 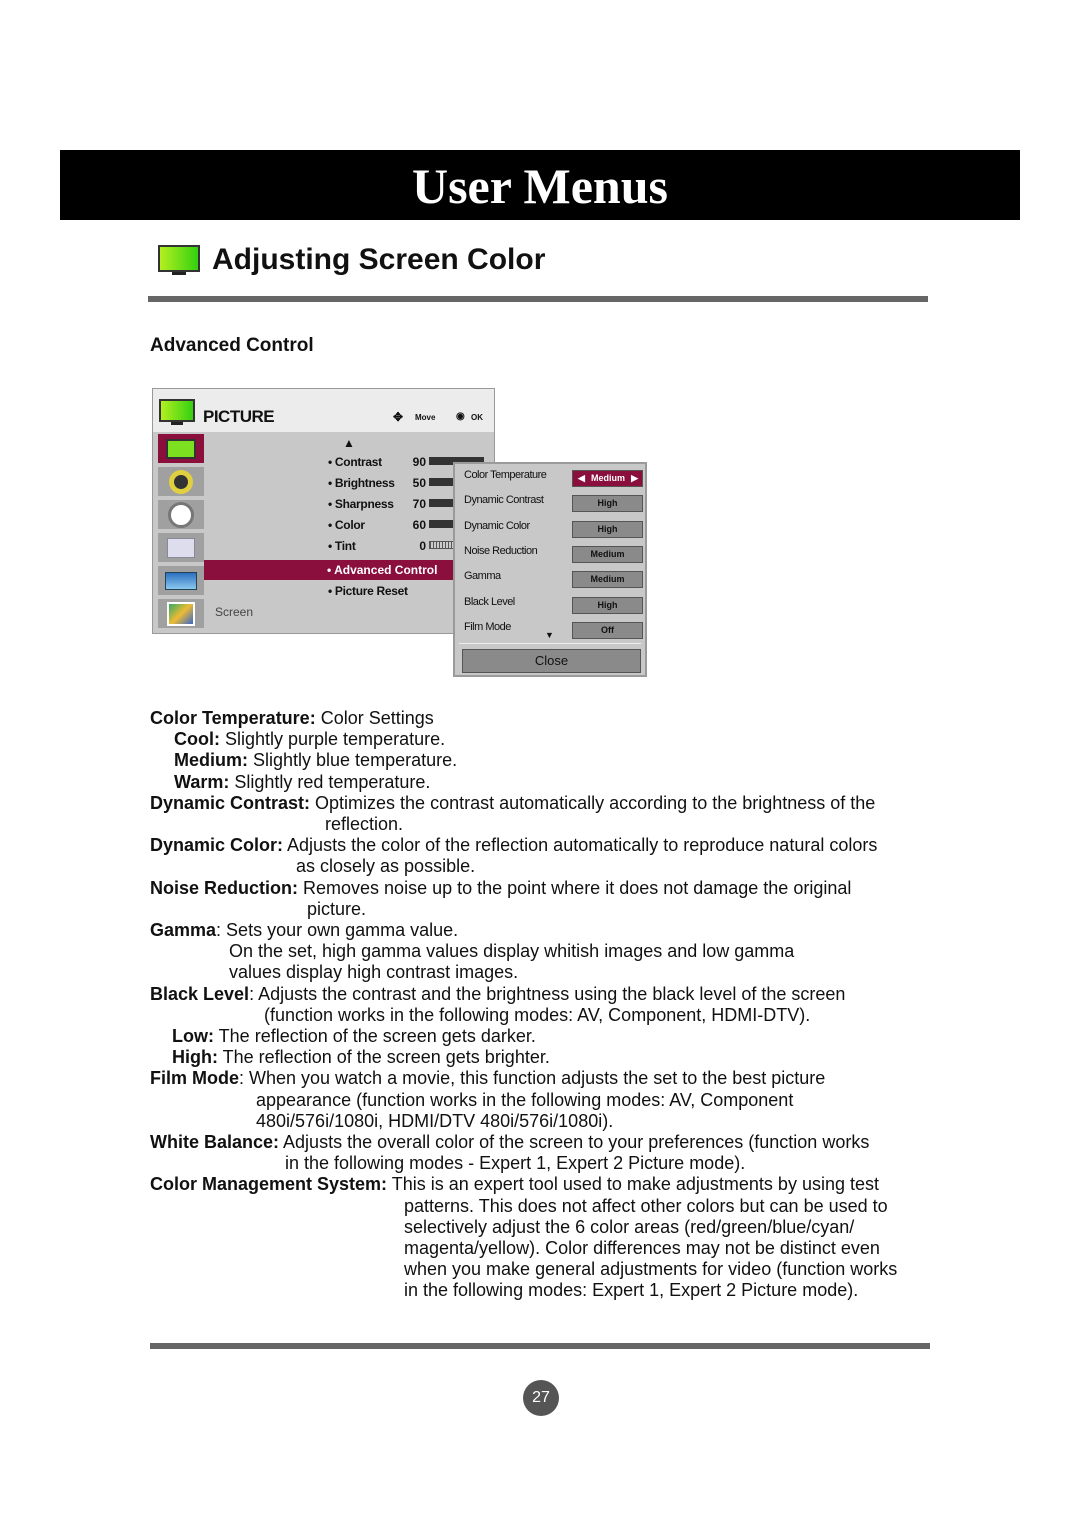 I want to click on term: Cool:, so click(x=197, y=739).